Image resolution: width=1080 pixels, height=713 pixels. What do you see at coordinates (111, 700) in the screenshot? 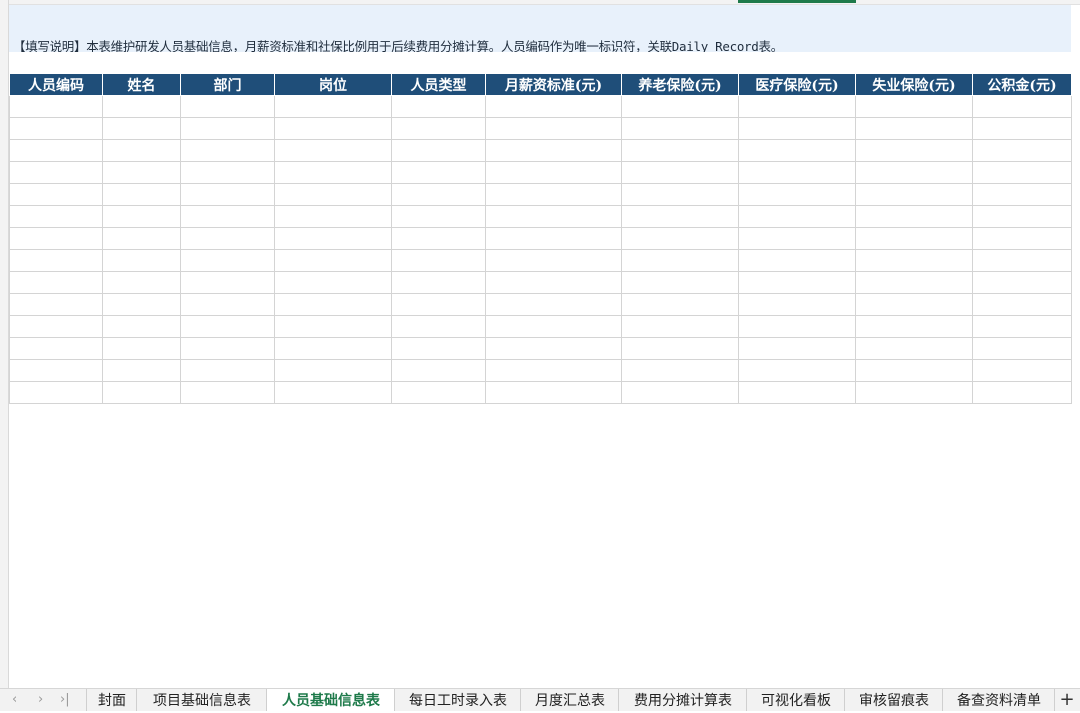
I see `sheet-tab: 封面` at bounding box center [111, 700].